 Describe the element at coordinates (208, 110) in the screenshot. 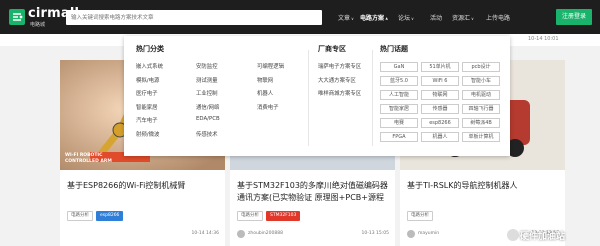

I see `category-link: 通信/网络` at that location.